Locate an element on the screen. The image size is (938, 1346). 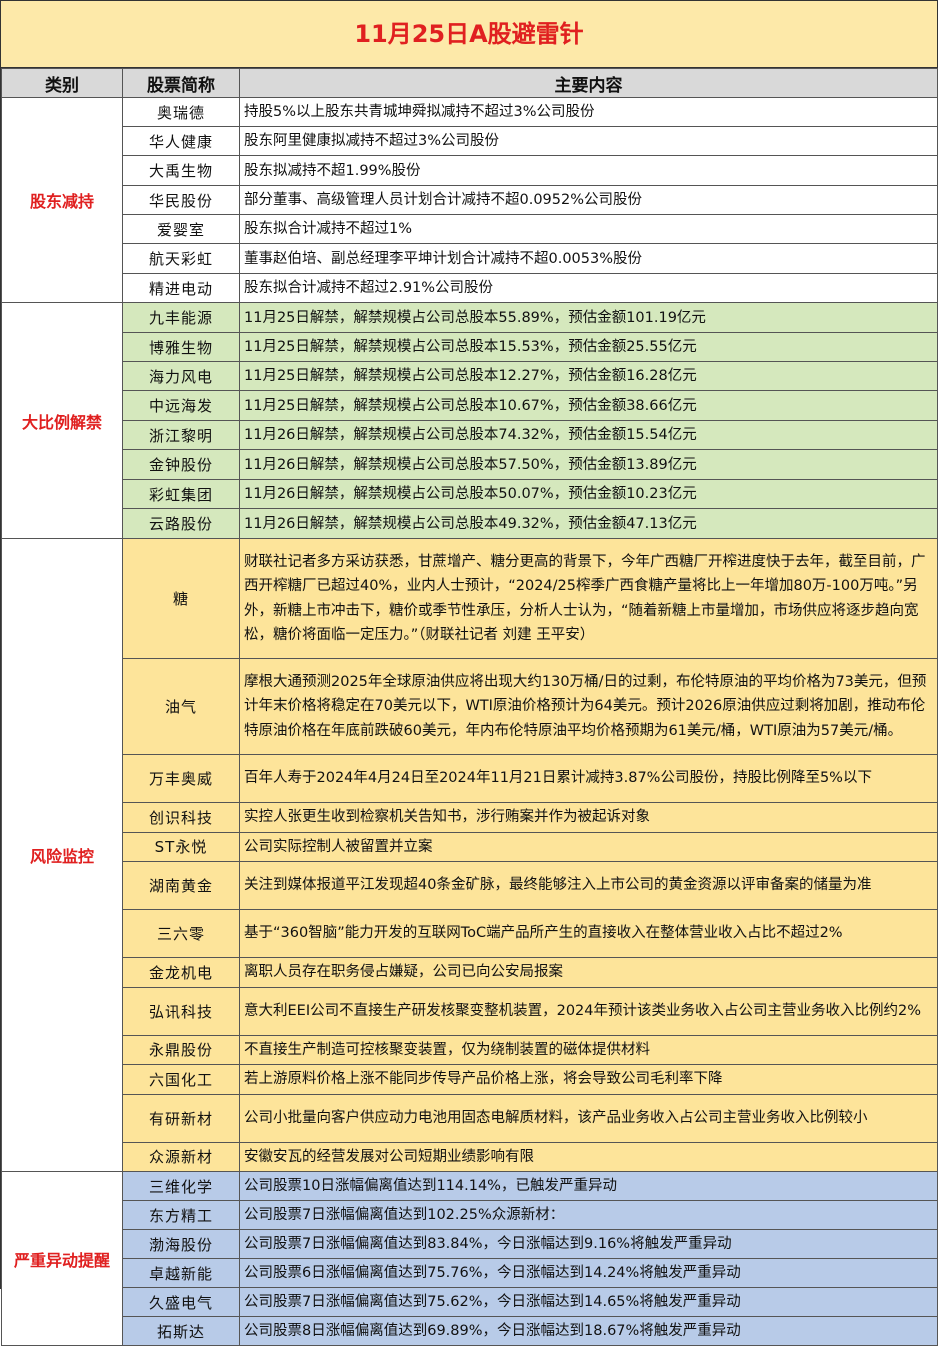
content-cell: 持股5%以上股东共青城坤舜拟减持不超过3%公司股份 is located at coordinates (588, 112).